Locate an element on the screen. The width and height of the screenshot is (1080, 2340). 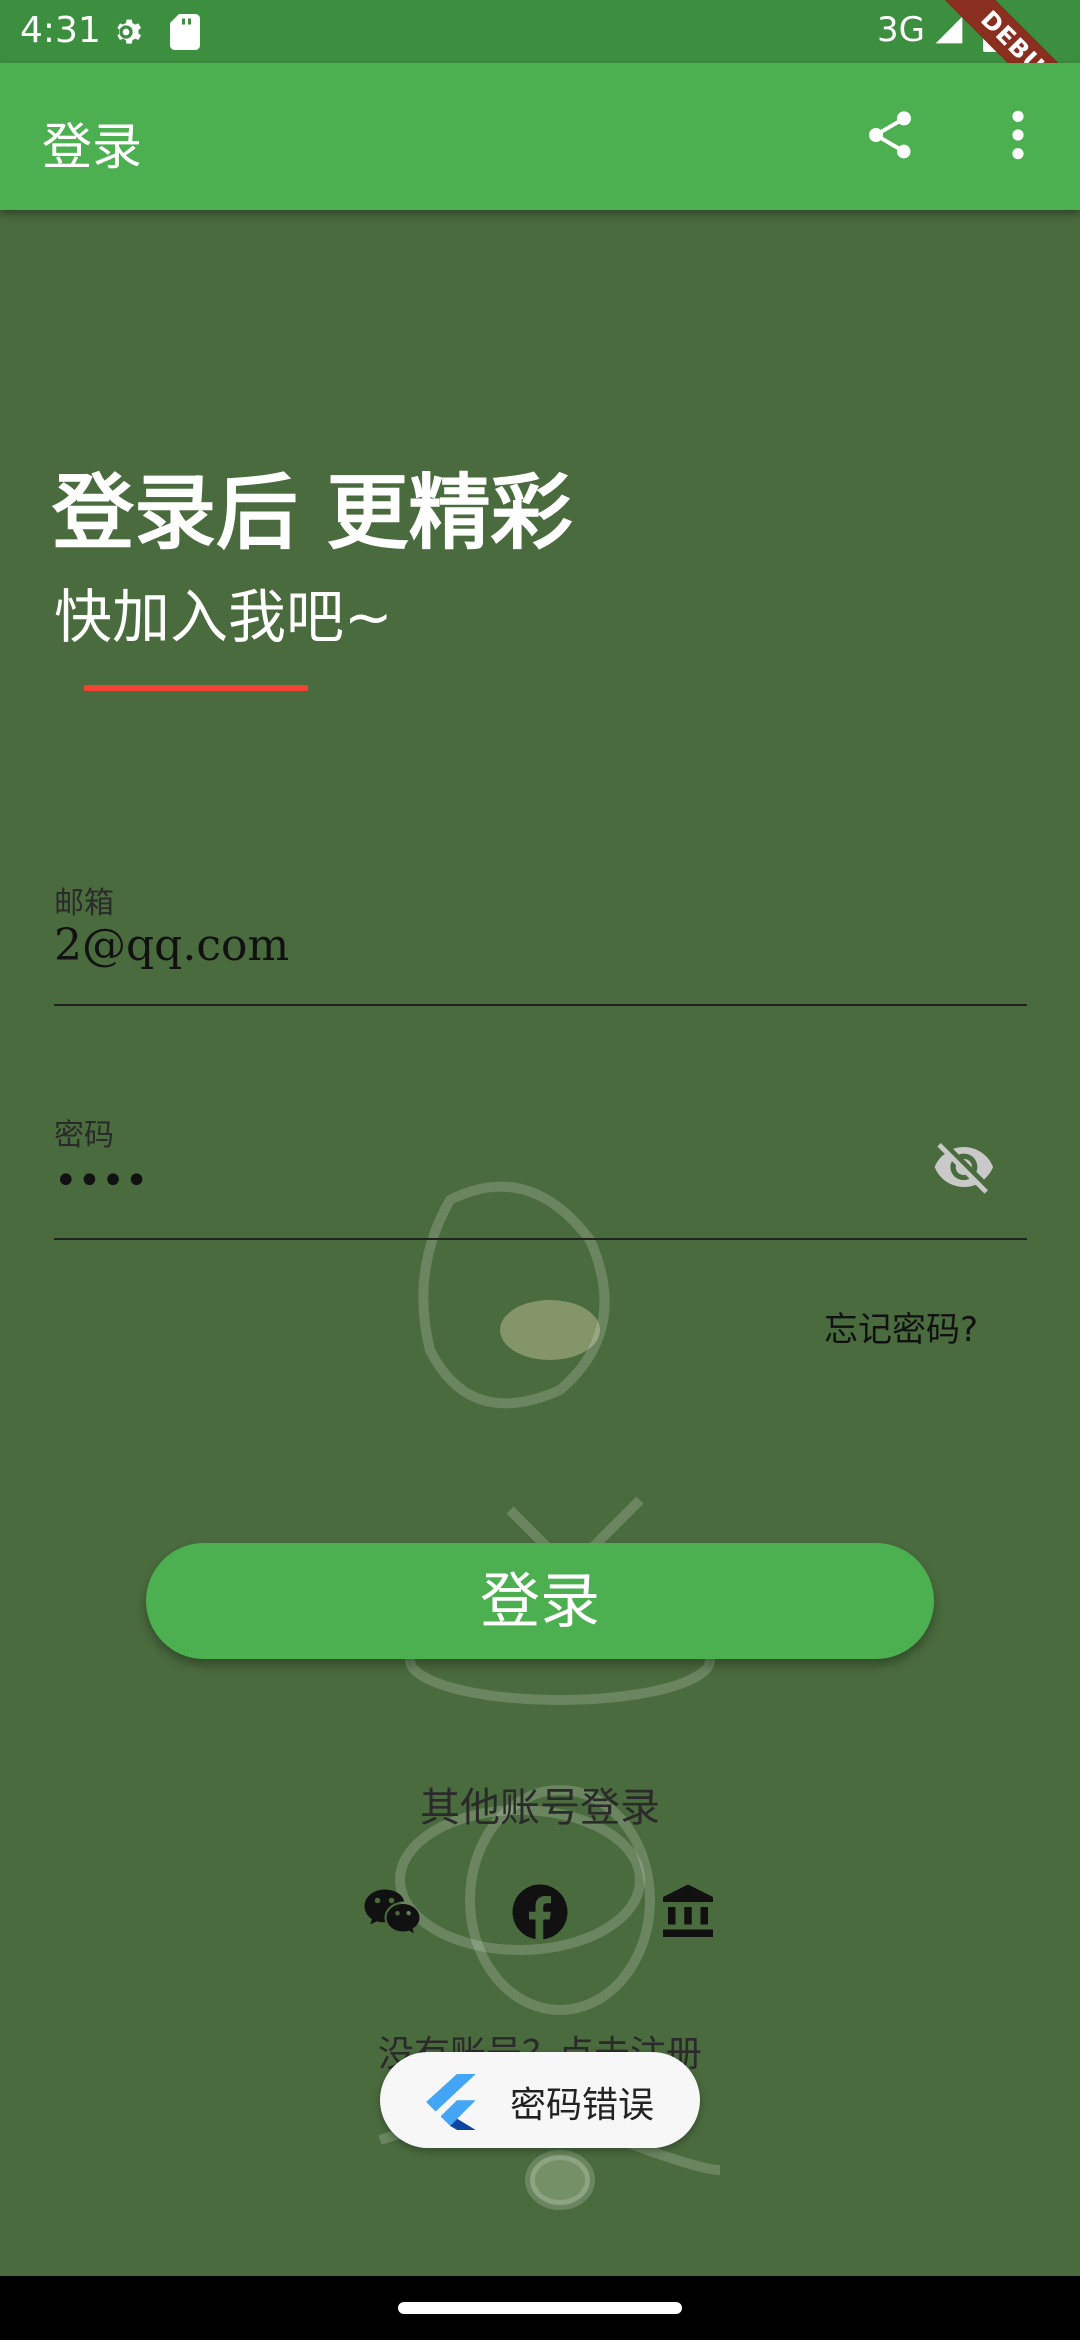
gear-icon is located at coordinates (126, 34).